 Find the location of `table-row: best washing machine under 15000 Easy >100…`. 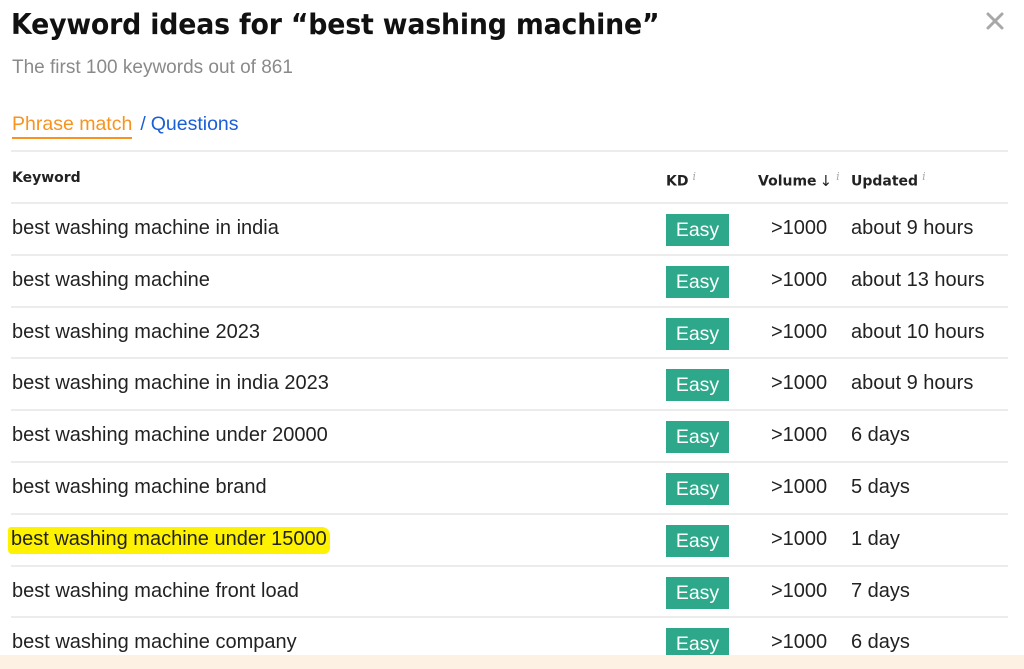

table-row: best washing machine under 15000 Easy >100… is located at coordinates (508, 538).